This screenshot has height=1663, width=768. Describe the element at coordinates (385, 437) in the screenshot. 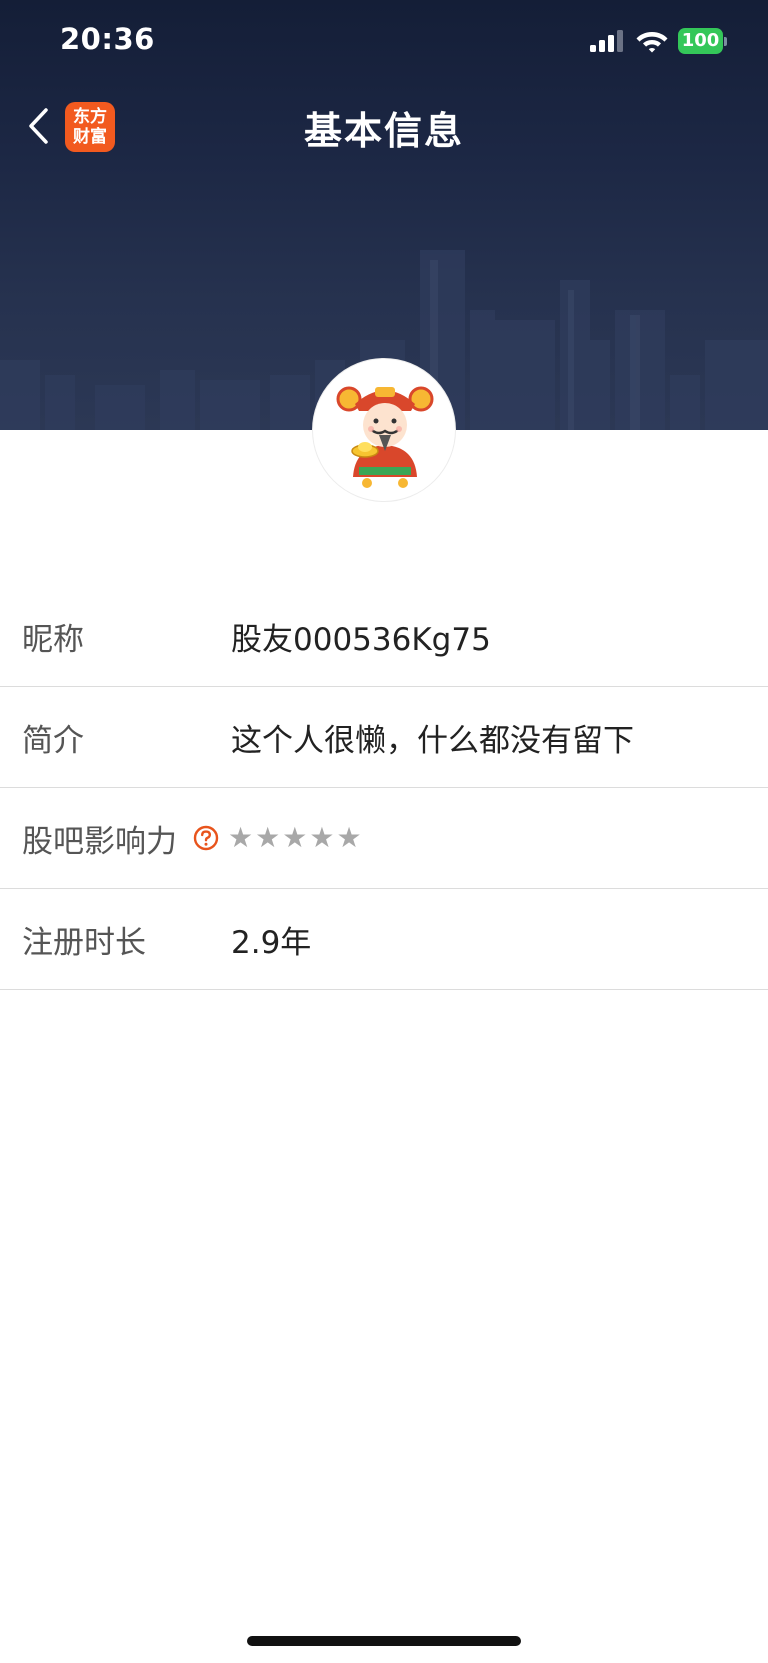

I see `god-of-wealth-avatar-image` at that location.